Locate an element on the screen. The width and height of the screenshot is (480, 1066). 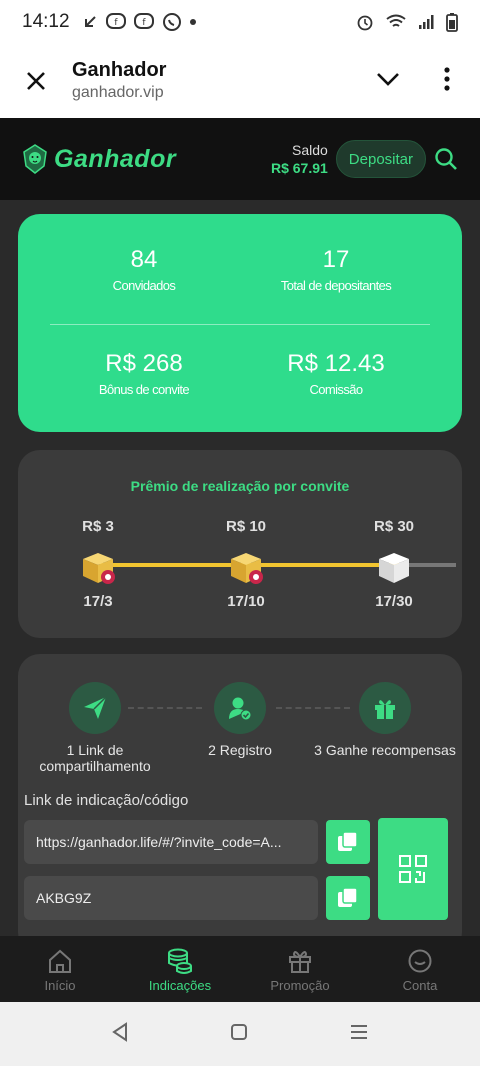
send-icon-circle is located at coordinates (95, 708).